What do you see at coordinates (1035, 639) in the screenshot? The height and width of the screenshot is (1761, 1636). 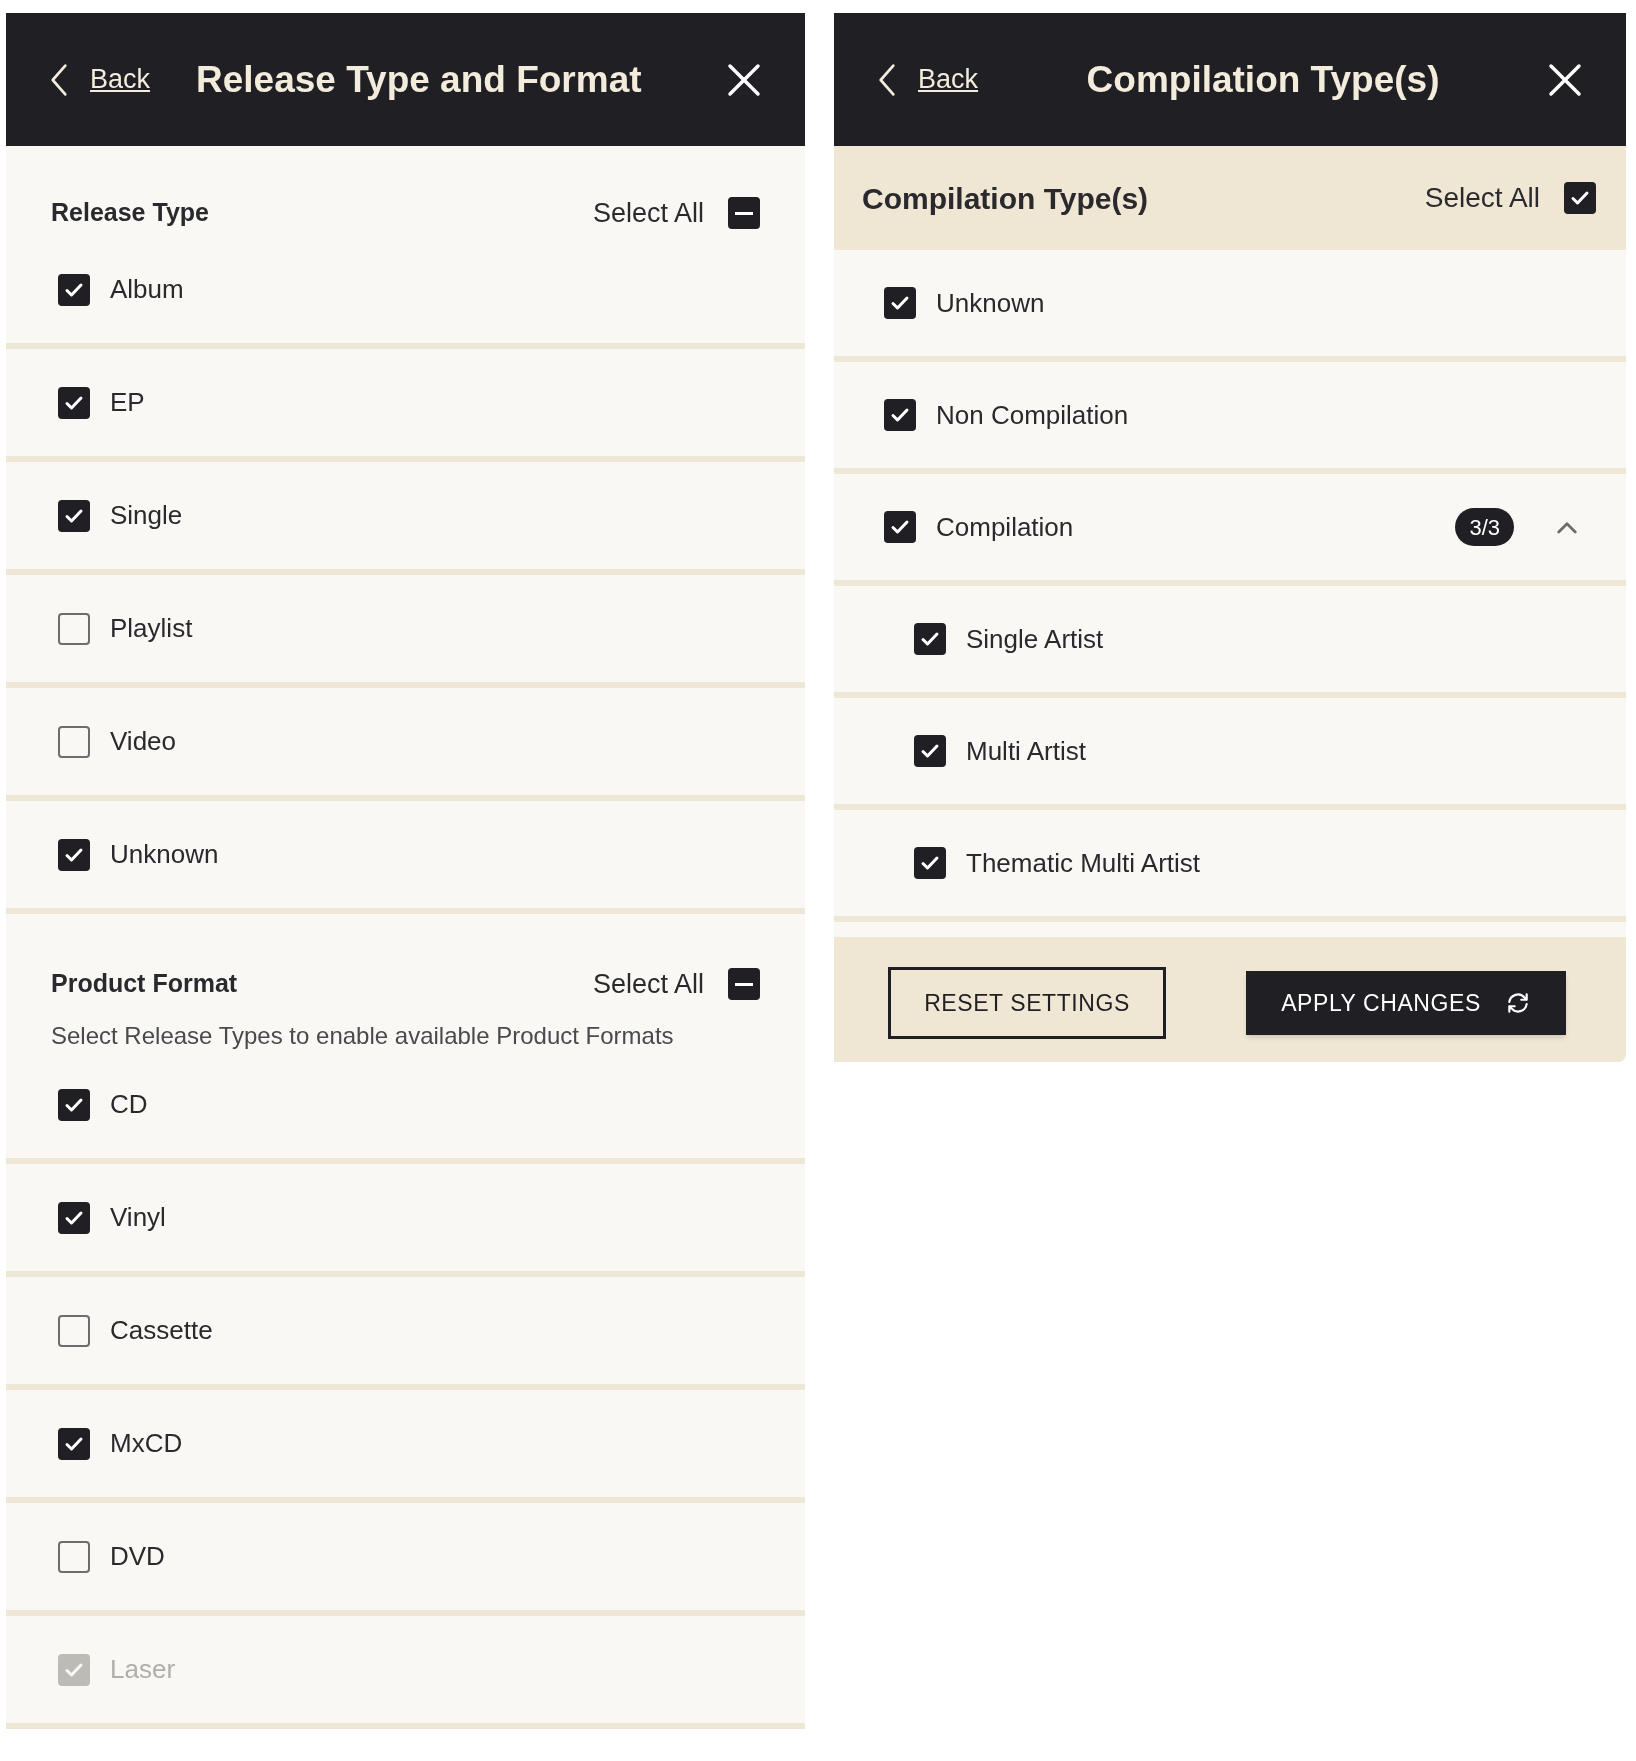 I see `option-label: Single Artist` at bounding box center [1035, 639].